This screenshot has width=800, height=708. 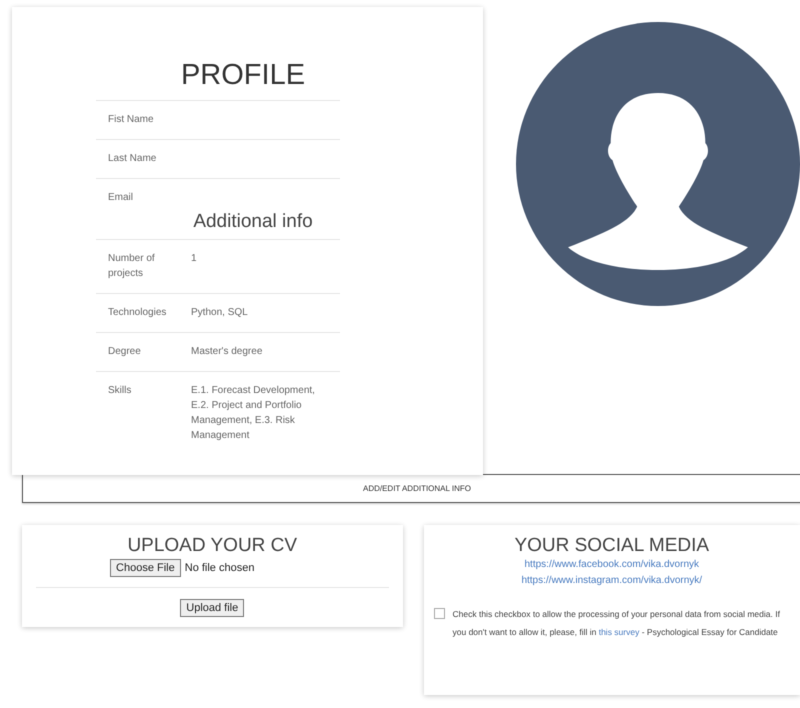 I want to click on choose-file-button: Choose File, so click(x=145, y=568).